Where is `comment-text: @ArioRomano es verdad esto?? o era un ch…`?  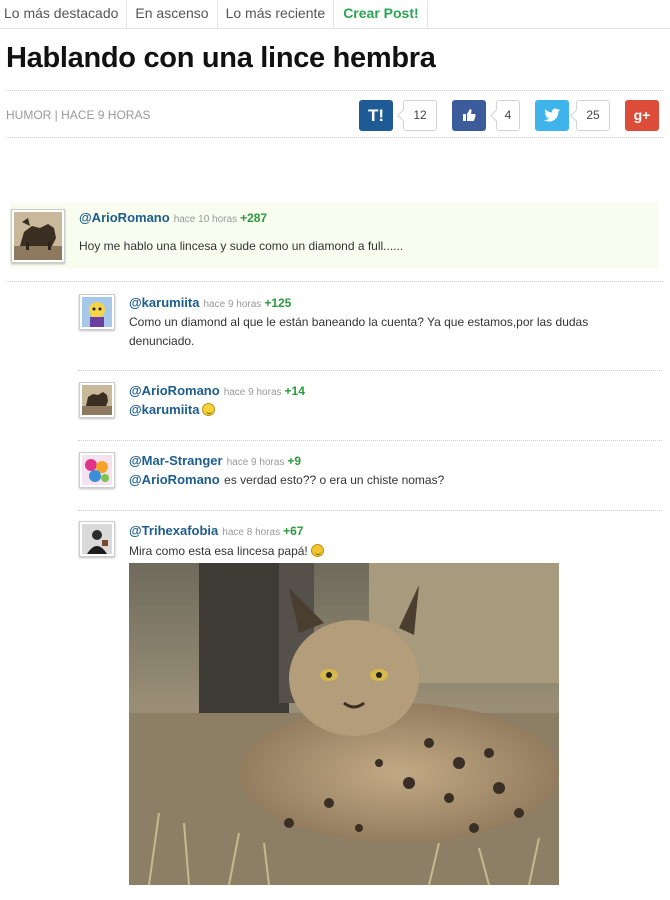 comment-text: @ArioRomano es verdad esto?? o era un ch… is located at coordinates (286, 480).